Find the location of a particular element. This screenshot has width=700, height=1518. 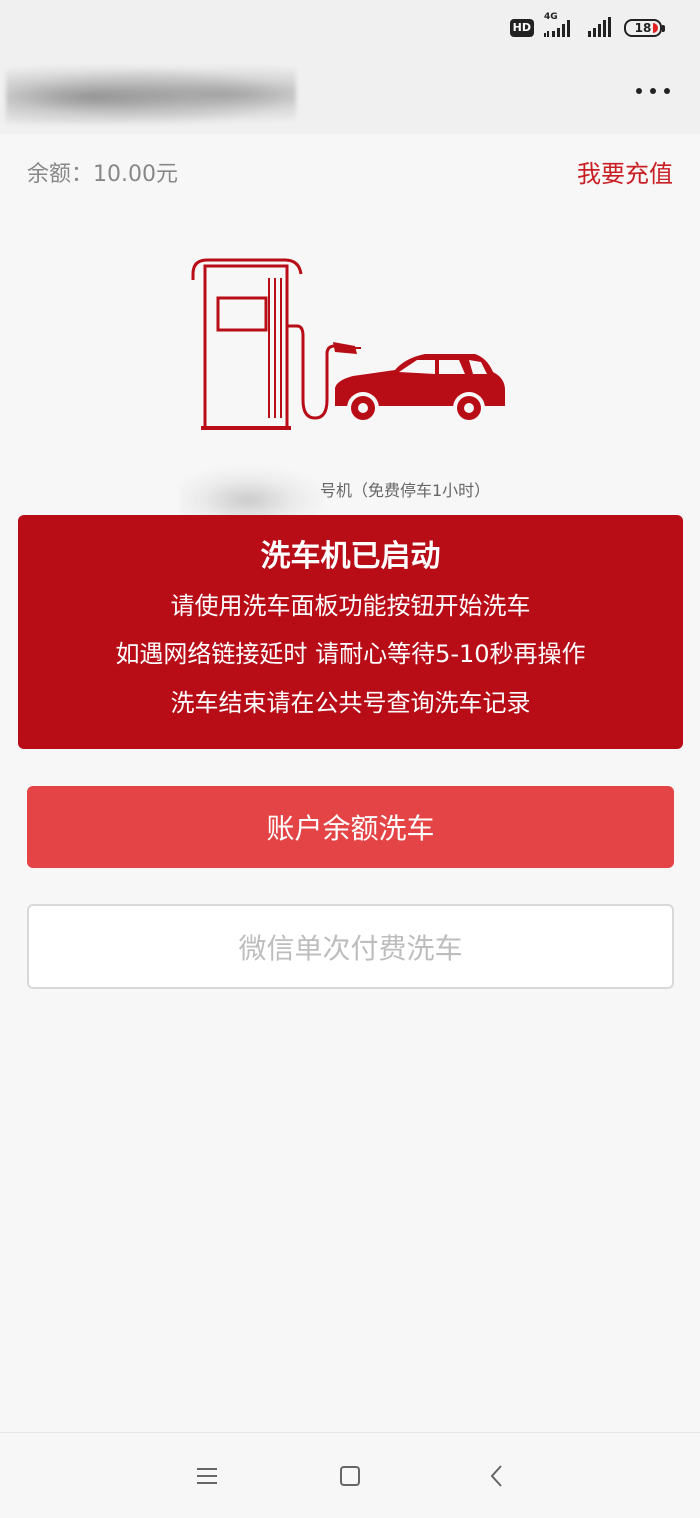

status-bar: HD 4G 18 is located at coordinates (350, 28).